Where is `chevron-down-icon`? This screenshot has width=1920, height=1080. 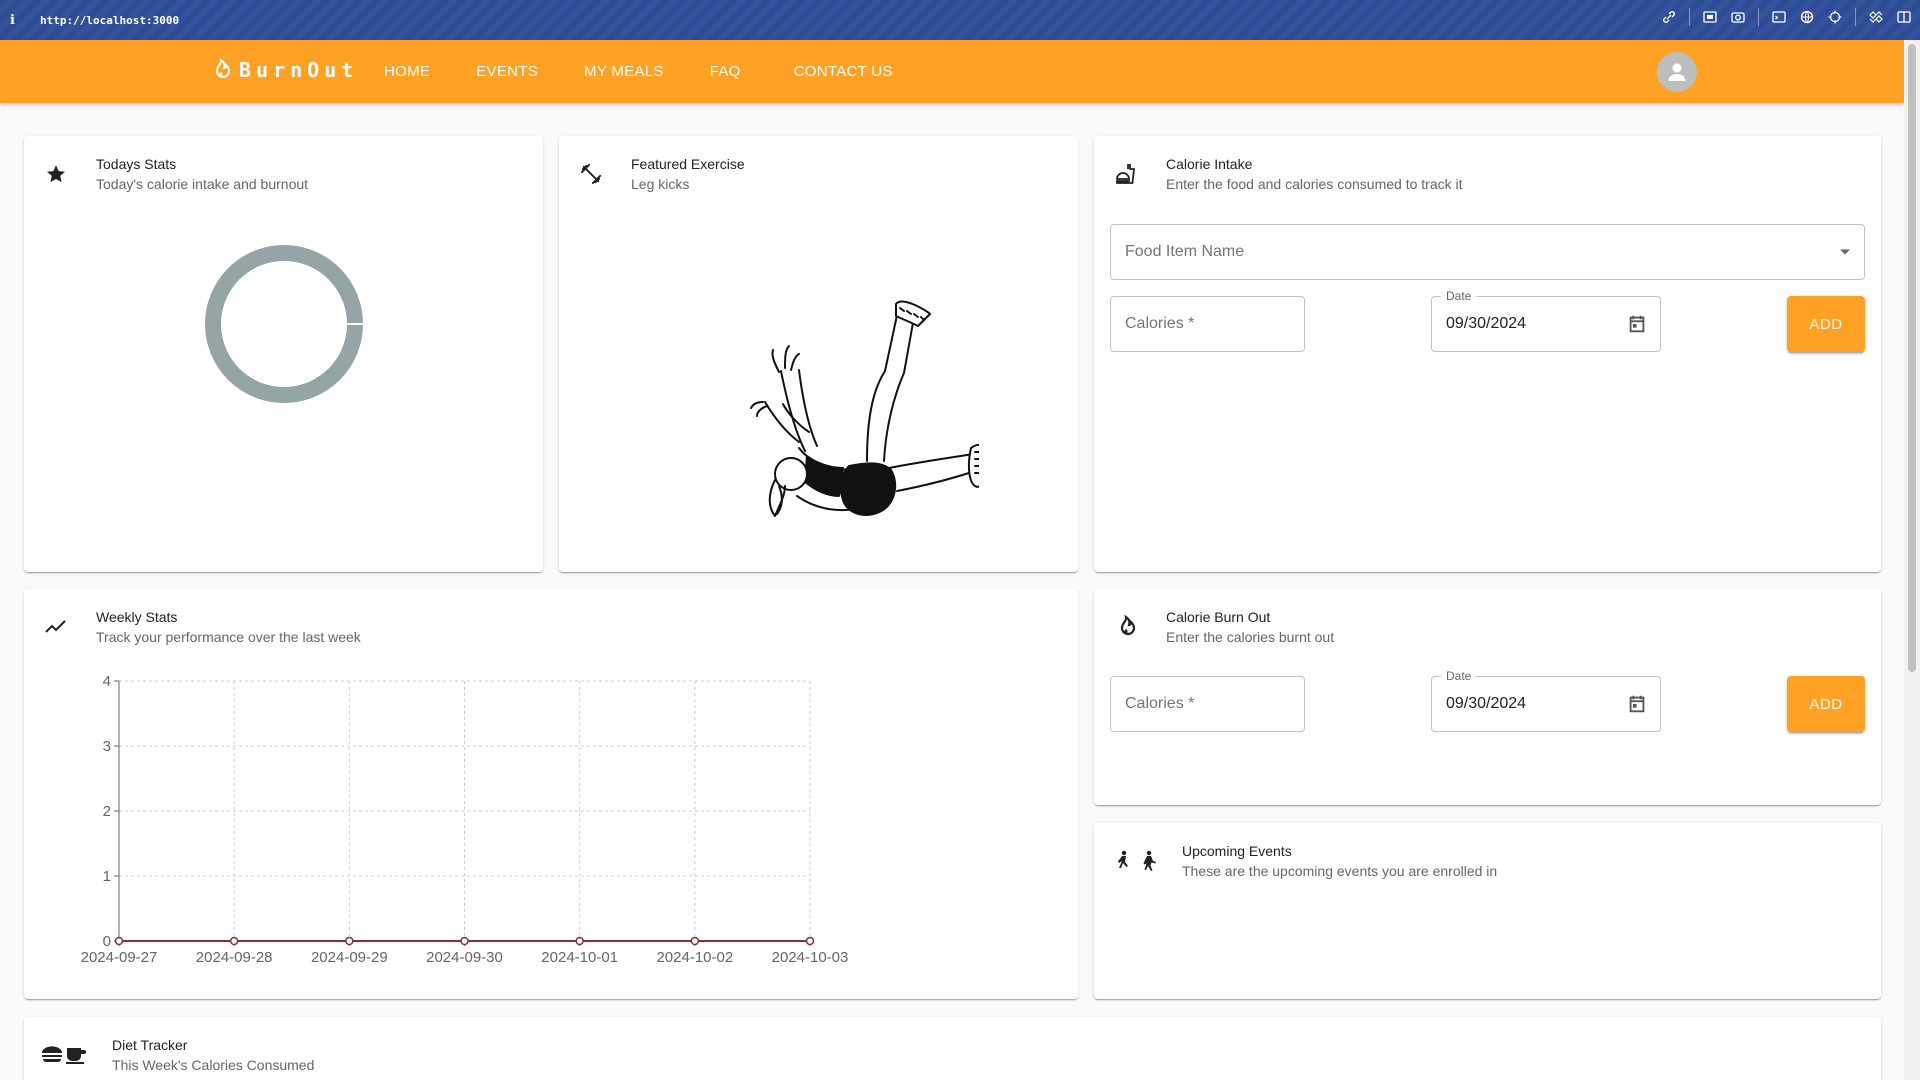
chevron-down-icon is located at coordinates (1845, 252).